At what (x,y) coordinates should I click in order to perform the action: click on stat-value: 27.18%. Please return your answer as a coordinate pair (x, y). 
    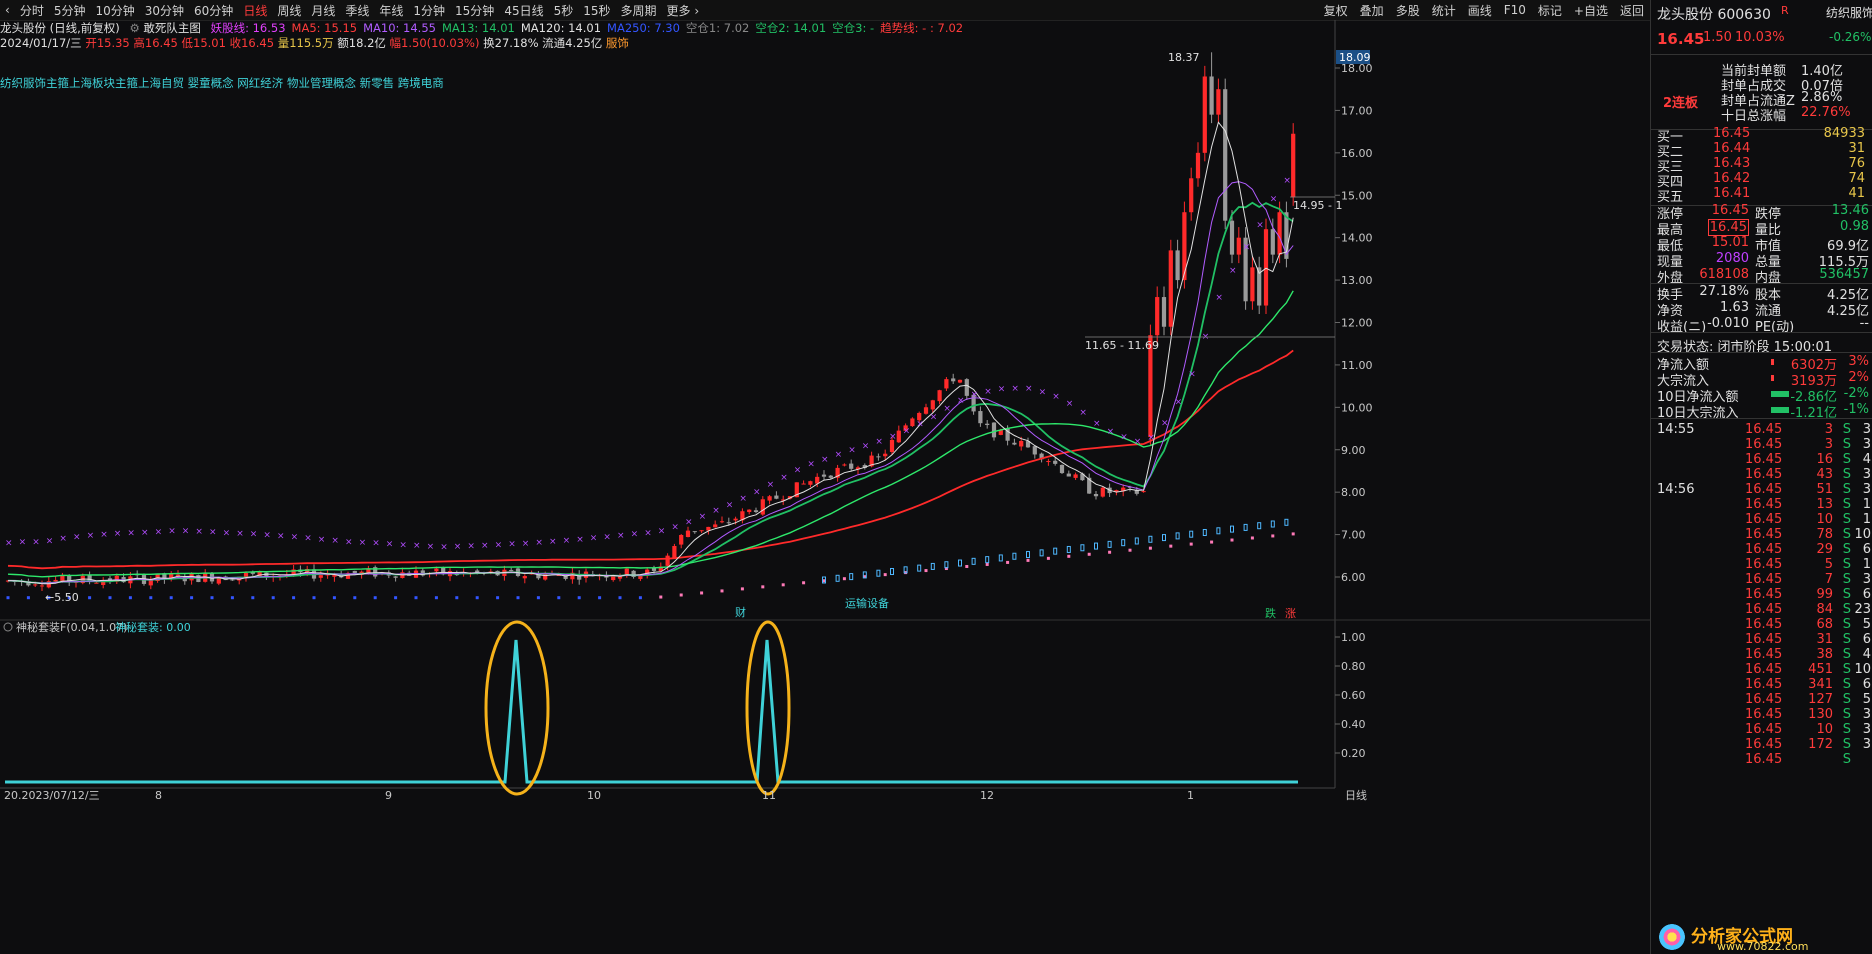
    Looking at the image, I should click on (1724, 291).